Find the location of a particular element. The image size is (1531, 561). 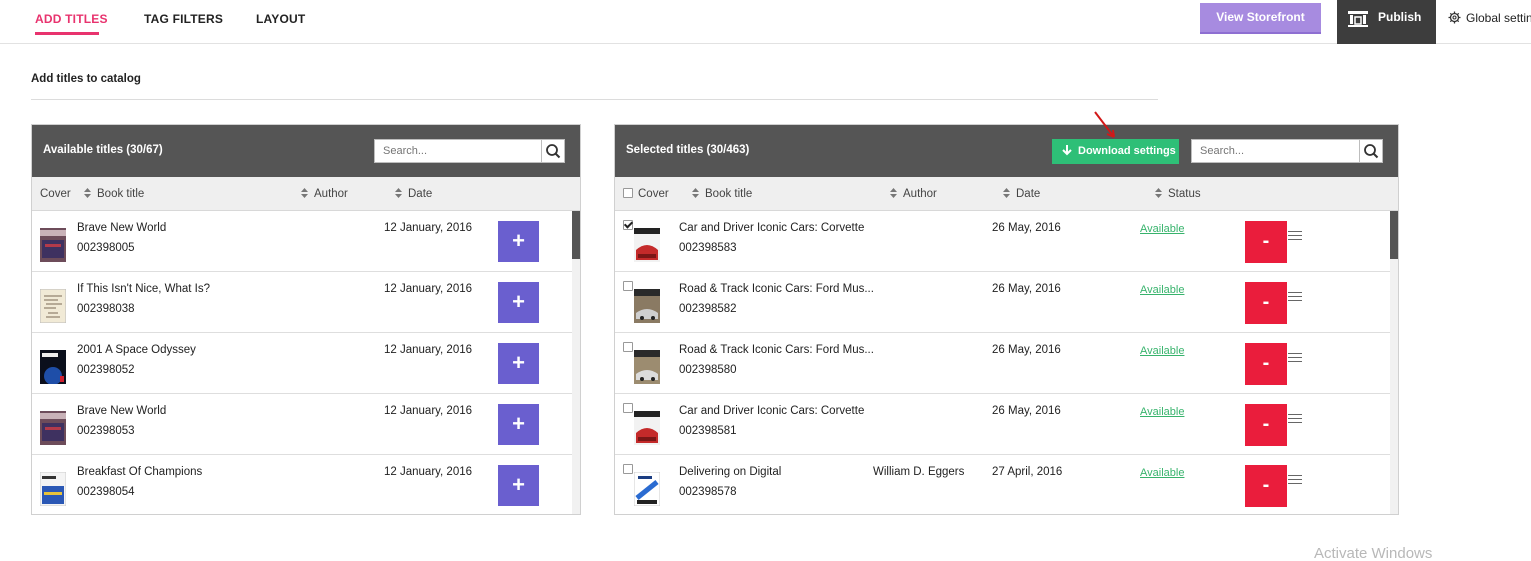

available-scrollbar is located at coordinates (576, 362).